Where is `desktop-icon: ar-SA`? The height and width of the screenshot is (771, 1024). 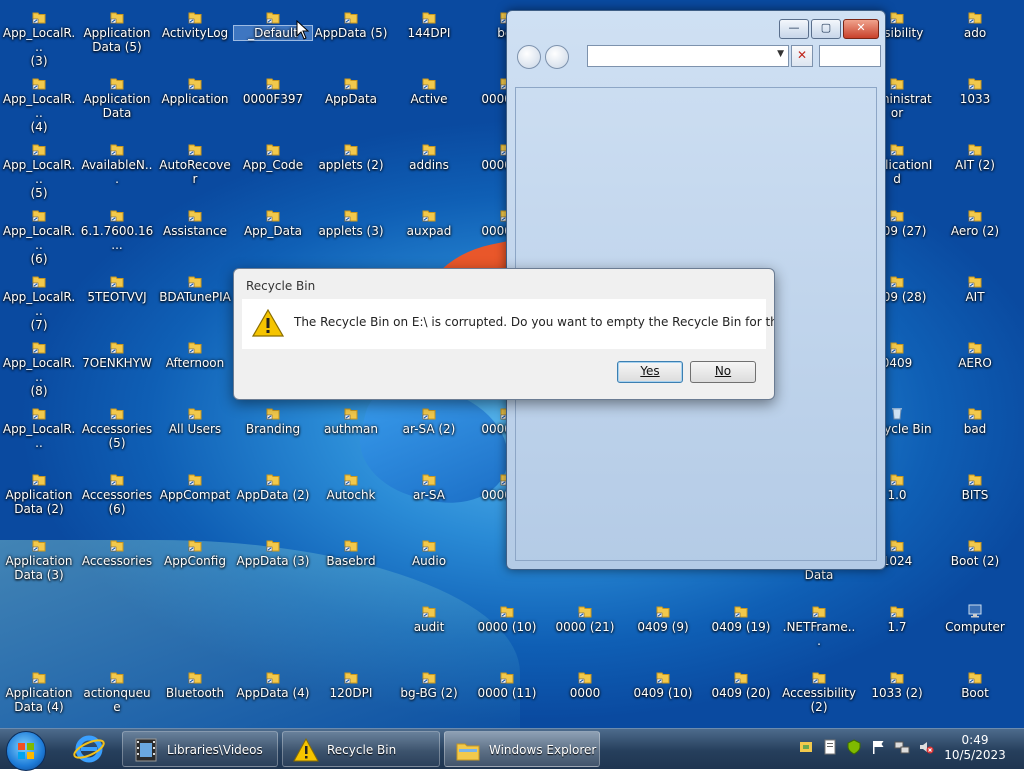
desktop-icon: ar-SA is located at coordinates (429, 487).